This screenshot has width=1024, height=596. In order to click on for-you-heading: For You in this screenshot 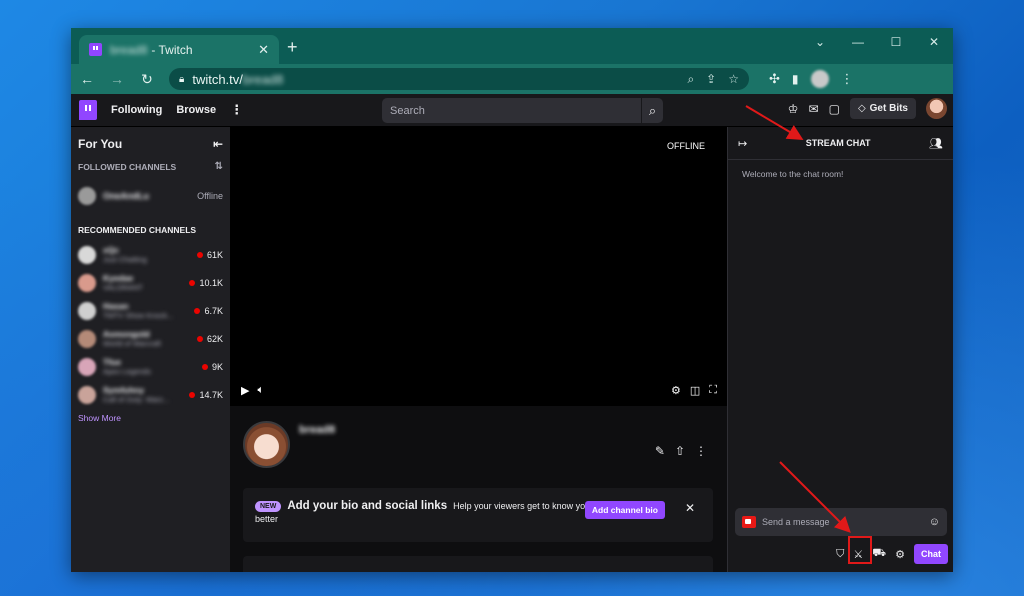, I will do `click(100, 144)`.